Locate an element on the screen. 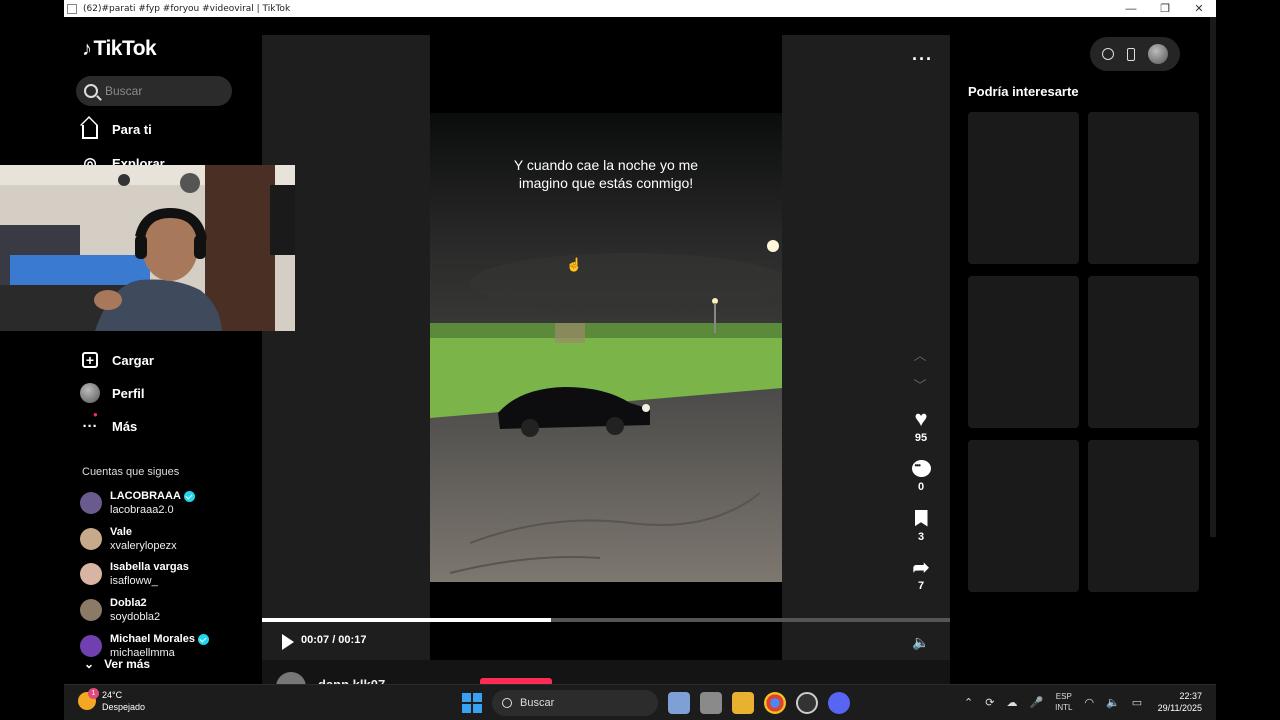 This screenshot has height=720, width=1280. browser-app-icon is located at coordinates (72, 8).